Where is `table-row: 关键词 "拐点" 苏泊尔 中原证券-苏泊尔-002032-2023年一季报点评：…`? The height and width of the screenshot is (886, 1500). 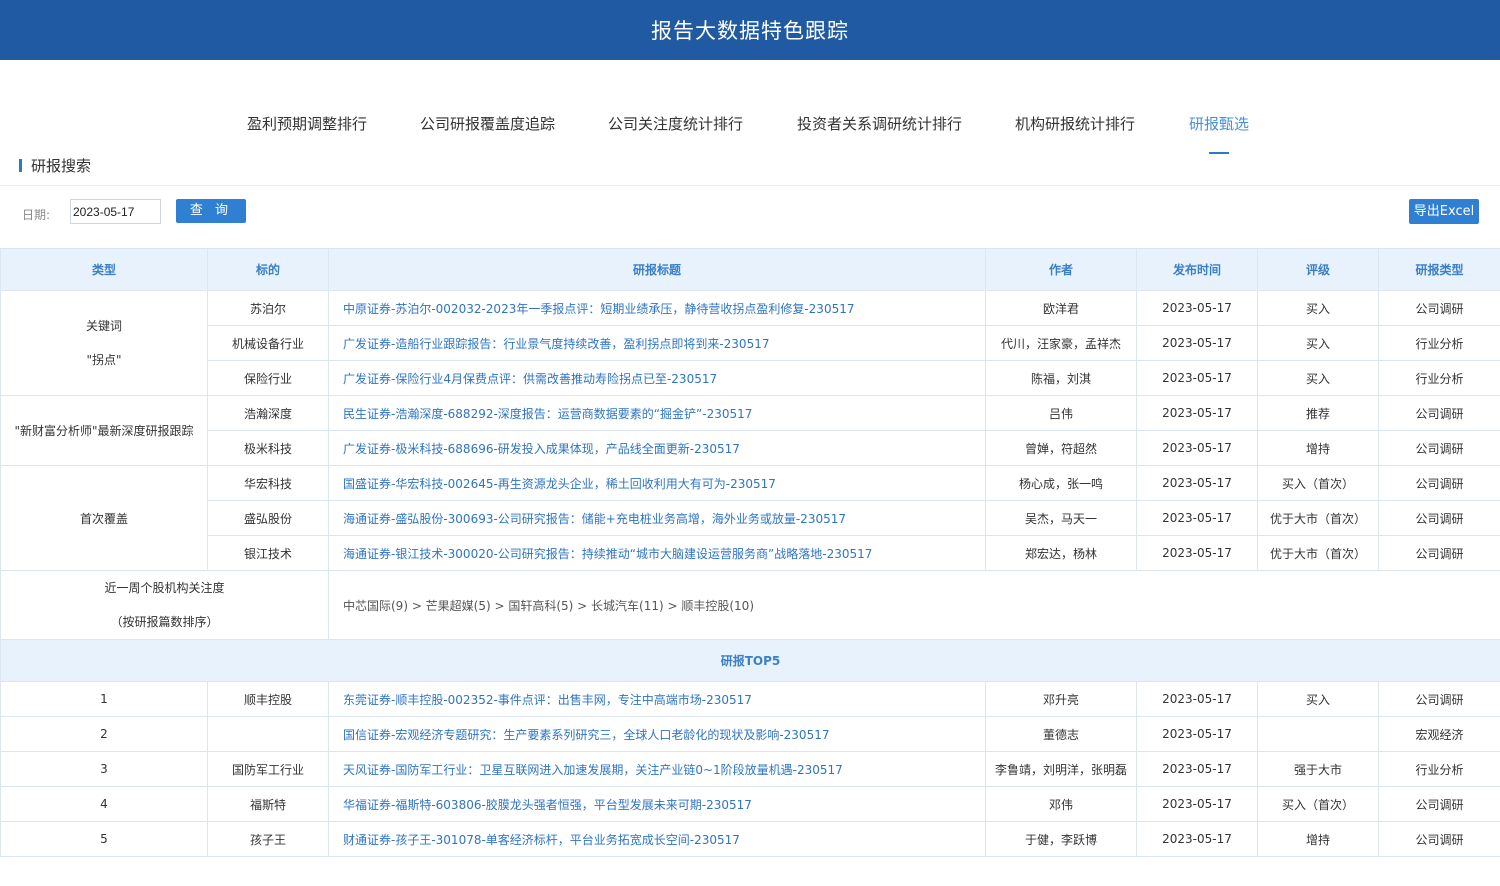 table-row: 关键词 "拐点" 苏泊尔 中原证券-苏泊尔-002032-2023年一季报点评：… is located at coordinates (750, 343).